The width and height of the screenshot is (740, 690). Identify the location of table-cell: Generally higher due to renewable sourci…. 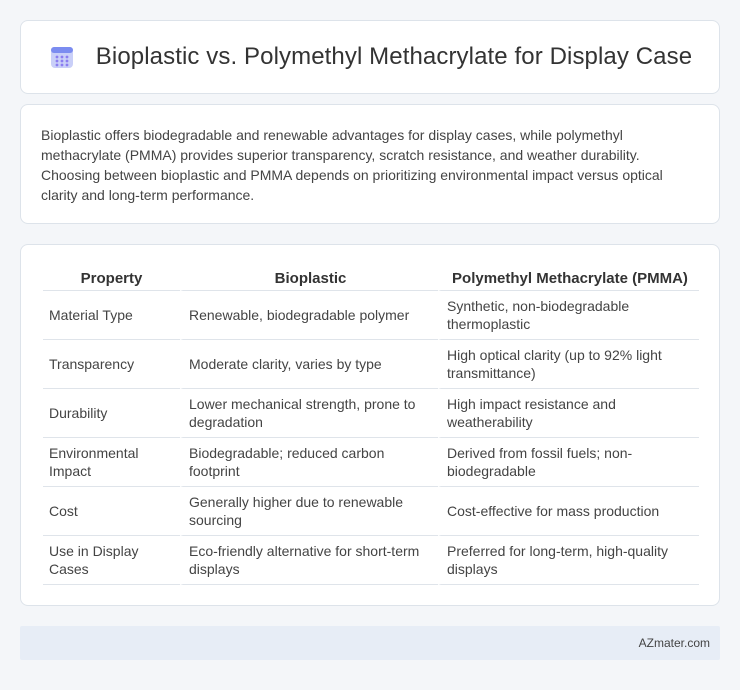
(309, 511).